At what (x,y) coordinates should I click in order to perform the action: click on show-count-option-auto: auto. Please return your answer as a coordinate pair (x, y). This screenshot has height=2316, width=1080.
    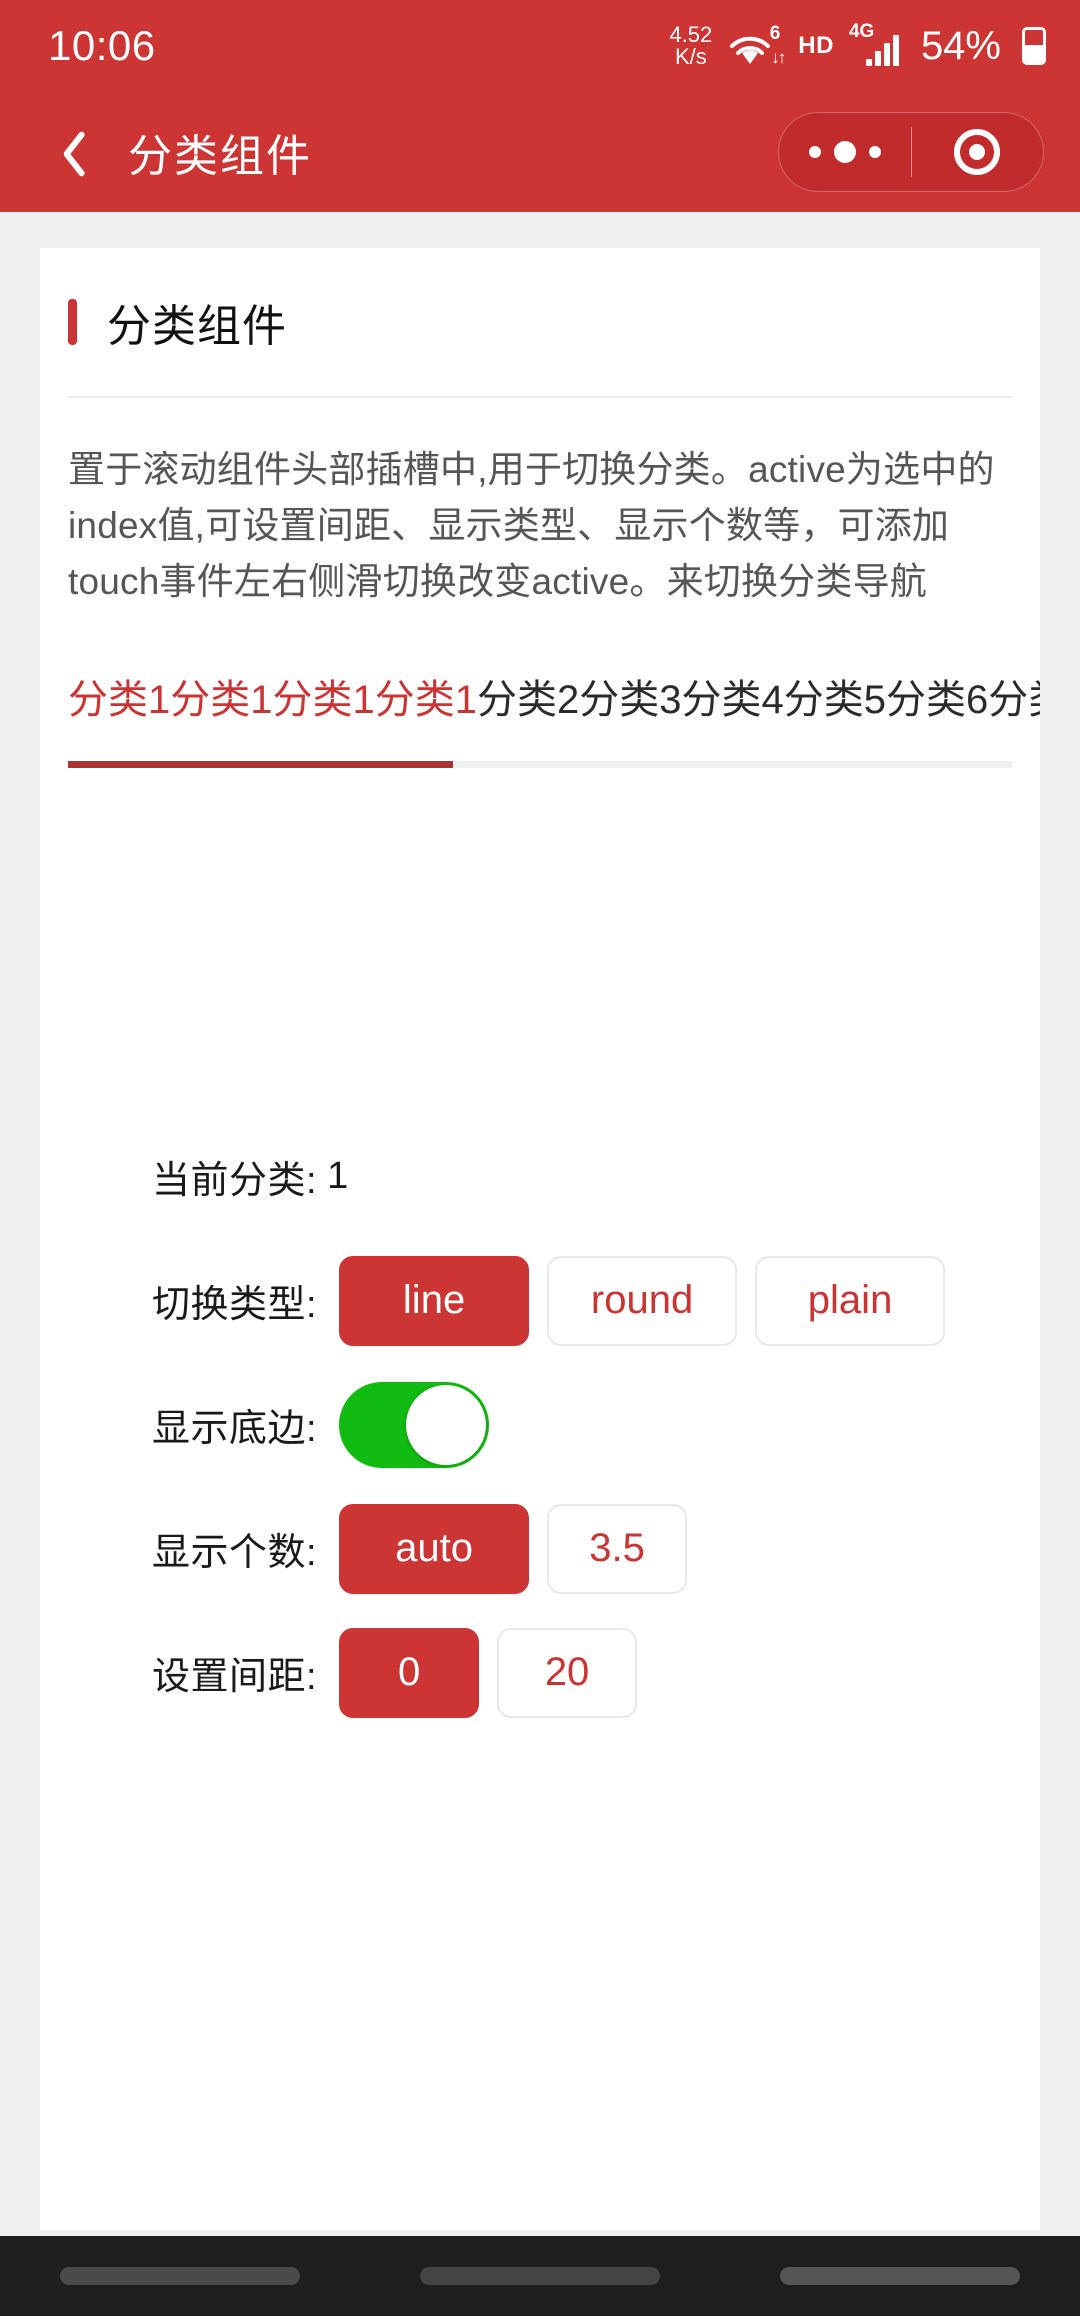
    Looking at the image, I should click on (434, 1548).